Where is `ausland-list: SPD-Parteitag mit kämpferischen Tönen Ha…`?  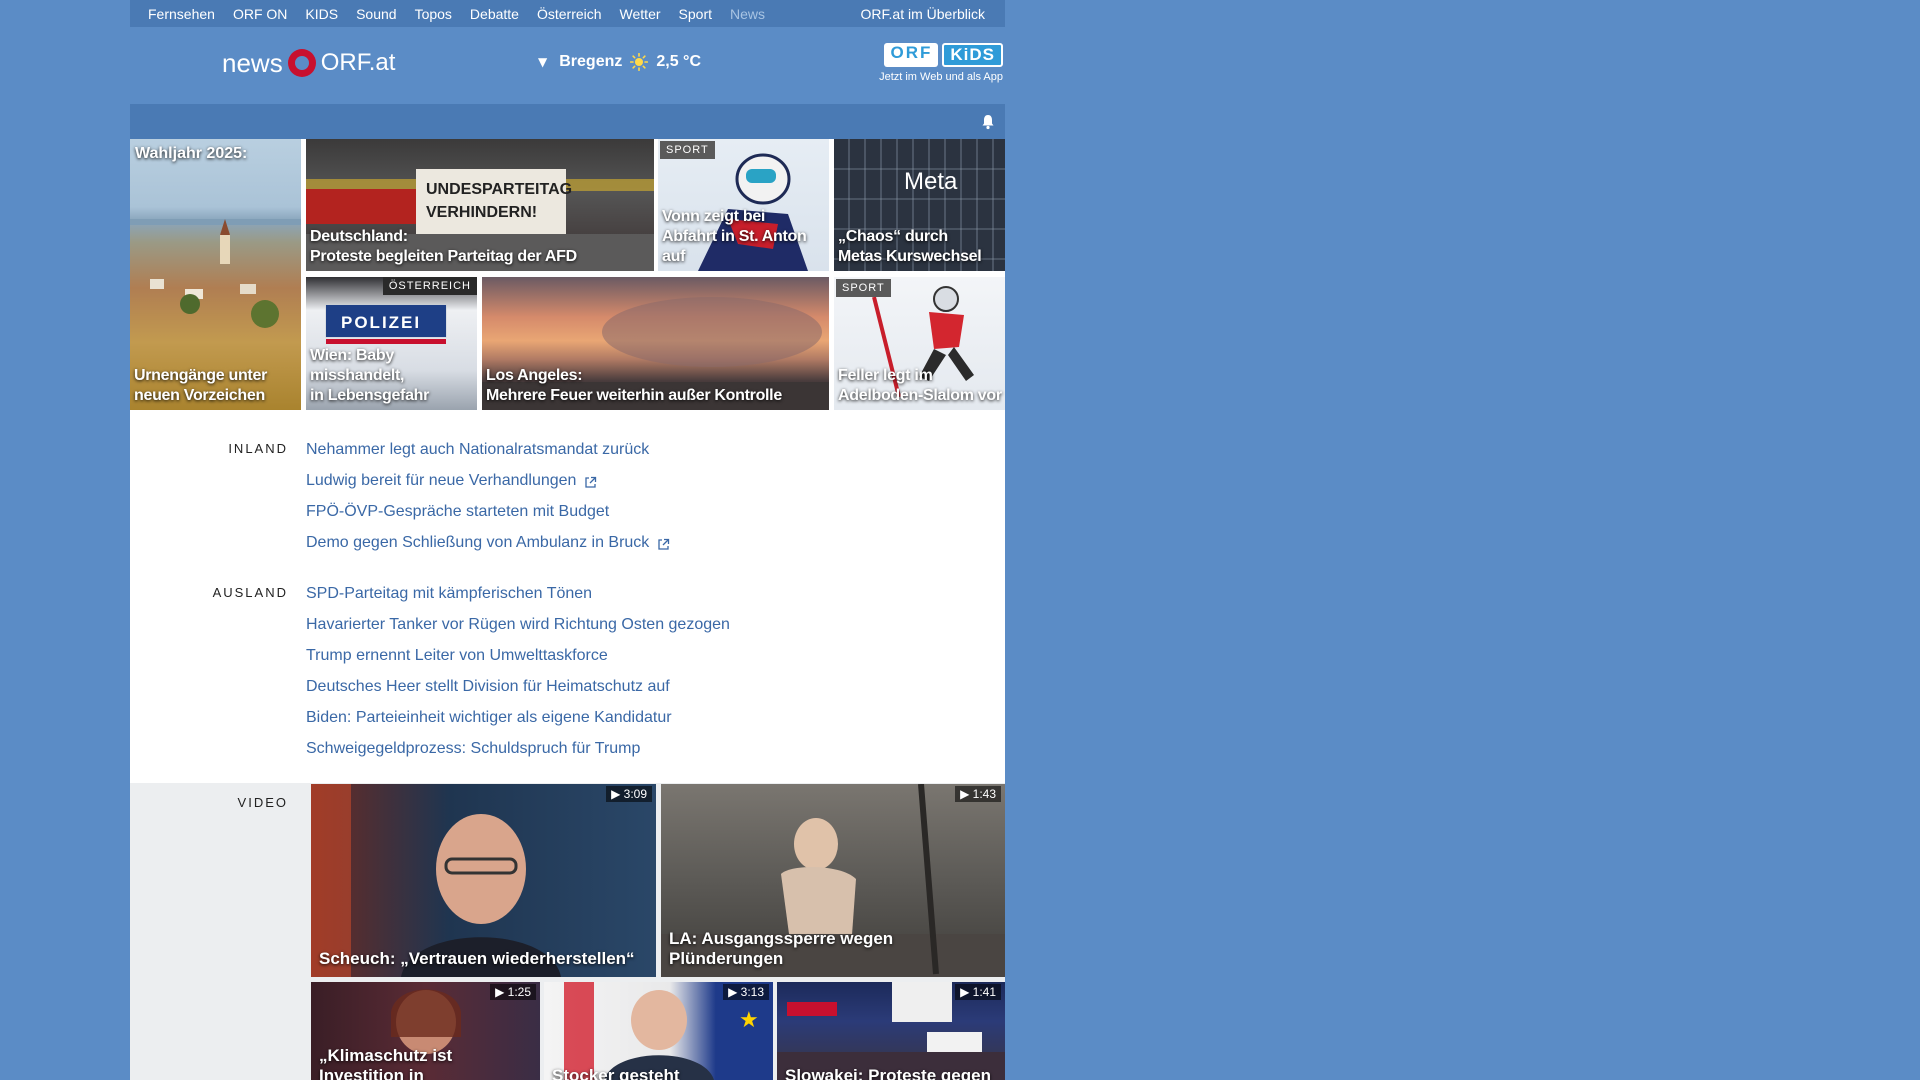
ausland-list: SPD-Parteitag mit kämpferischen Tönen Ha… is located at coordinates (518, 678).